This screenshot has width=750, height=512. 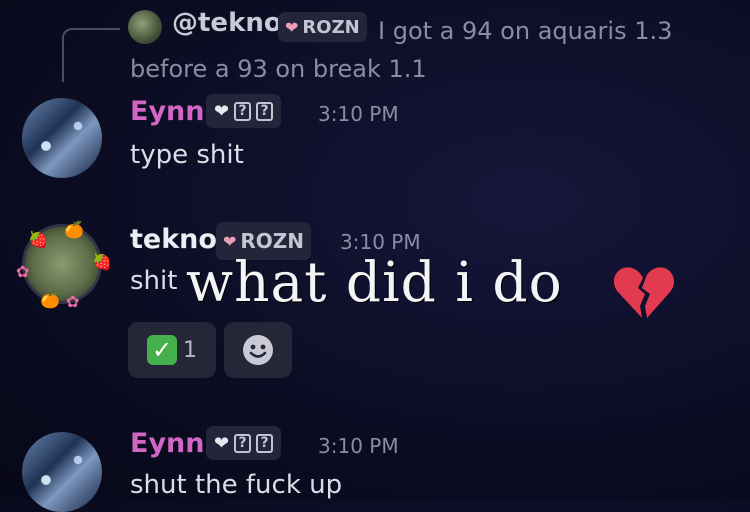 What do you see at coordinates (230, 241) in the screenshot?
I see `pink-heart-icon: ❤` at bounding box center [230, 241].